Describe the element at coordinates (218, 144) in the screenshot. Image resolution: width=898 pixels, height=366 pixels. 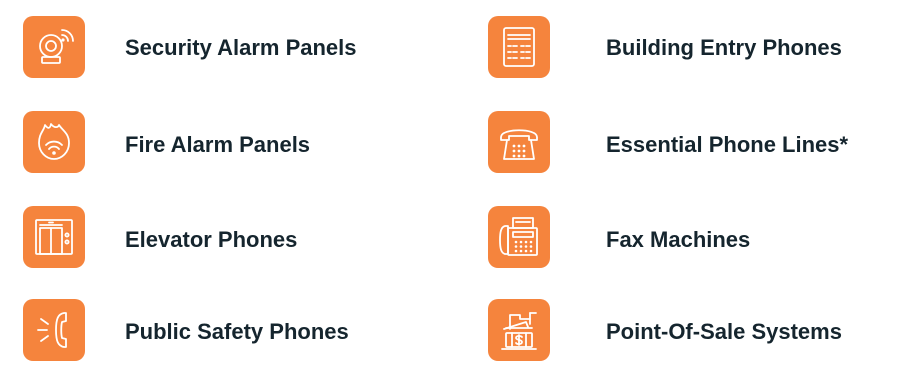
I see `service-label-fire-alarm-panels: Fire Alarm Panels` at that location.